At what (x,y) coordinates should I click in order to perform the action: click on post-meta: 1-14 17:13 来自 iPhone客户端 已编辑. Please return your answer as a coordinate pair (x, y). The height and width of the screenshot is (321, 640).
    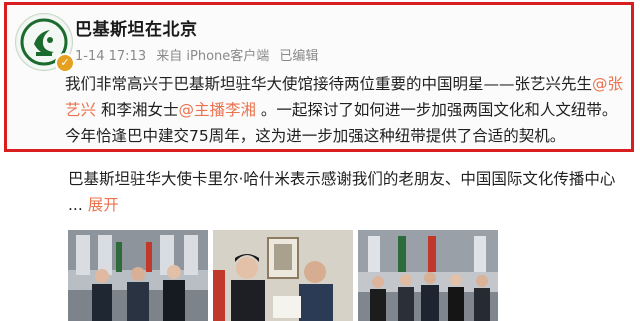
    Looking at the image, I should click on (199, 54).